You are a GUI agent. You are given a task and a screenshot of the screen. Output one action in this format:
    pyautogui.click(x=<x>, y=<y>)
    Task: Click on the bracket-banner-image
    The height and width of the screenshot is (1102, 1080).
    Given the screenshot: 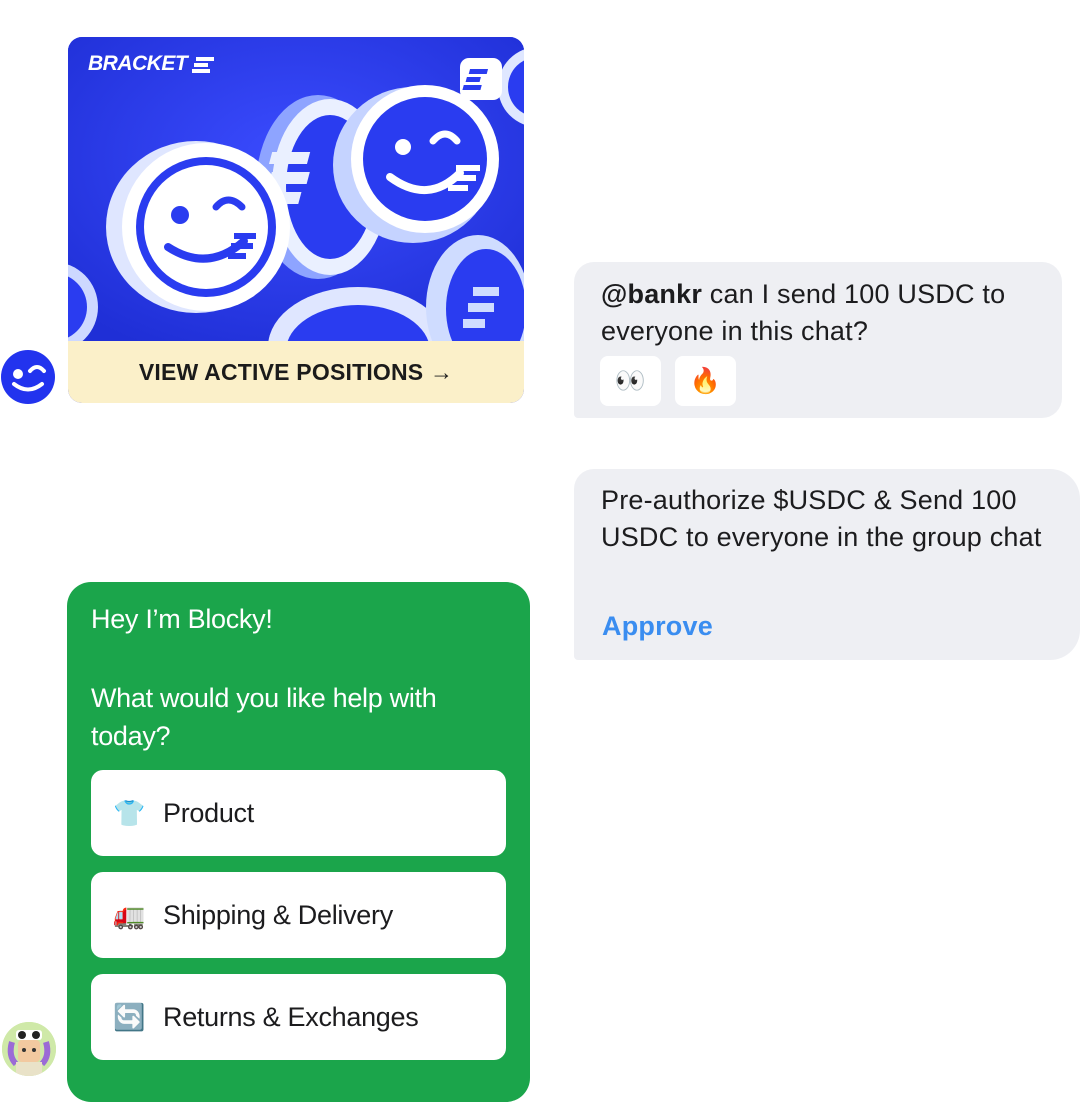 What is the action you would take?
    pyautogui.click(x=296, y=189)
    